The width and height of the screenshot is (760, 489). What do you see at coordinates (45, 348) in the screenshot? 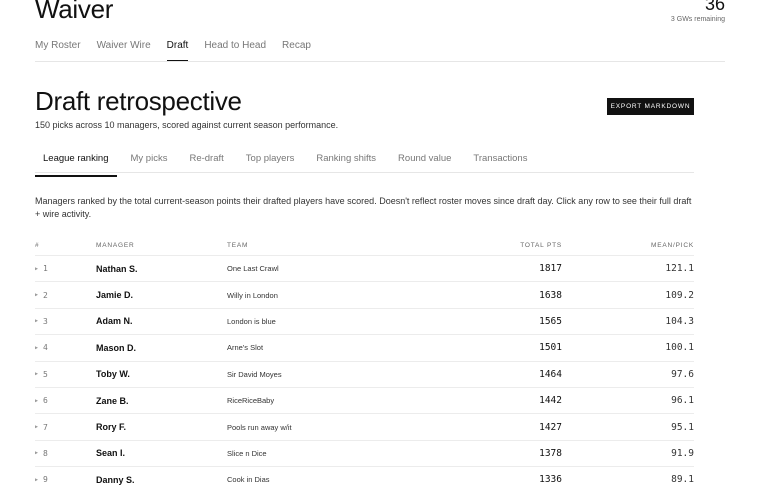
I see `rank-value: 4` at bounding box center [45, 348].